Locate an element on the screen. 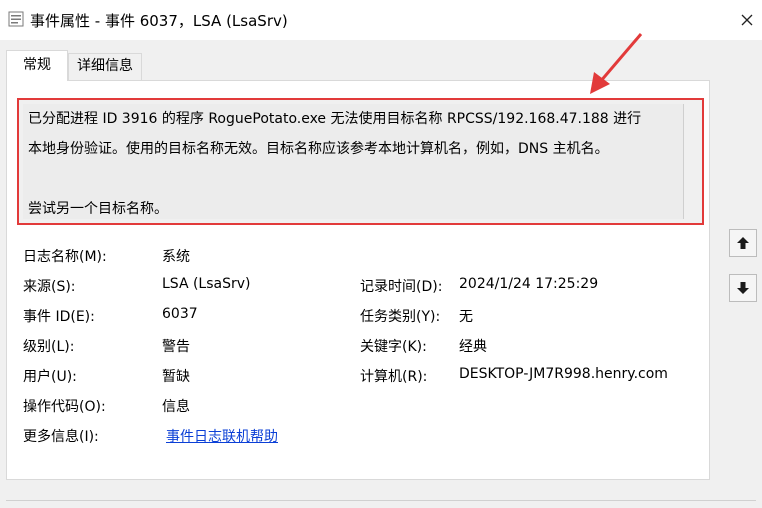  log-name-value: 系统 is located at coordinates (176, 257).